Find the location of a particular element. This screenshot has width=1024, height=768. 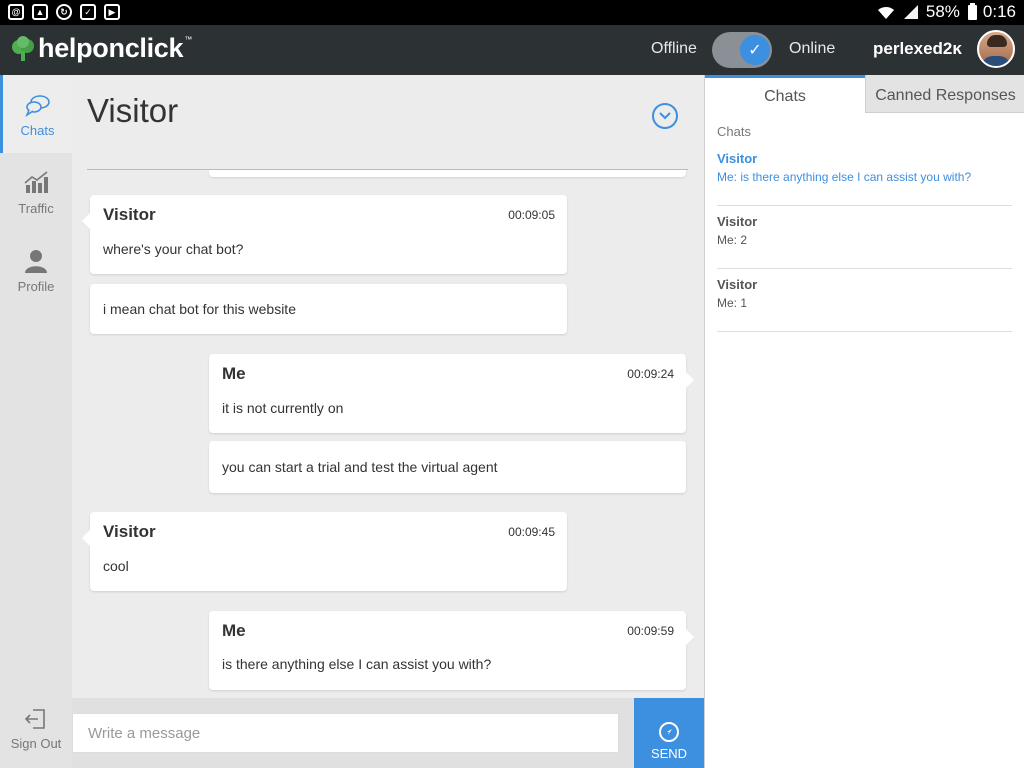

sign-out-label: Sign Out is located at coordinates (36, 743).